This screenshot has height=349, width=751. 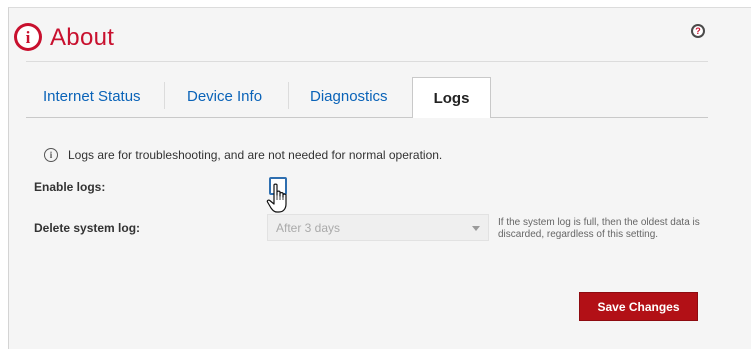 What do you see at coordinates (367, 117) in the screenshot?
I see `tabs-underline` at bounding box center [367, 117].